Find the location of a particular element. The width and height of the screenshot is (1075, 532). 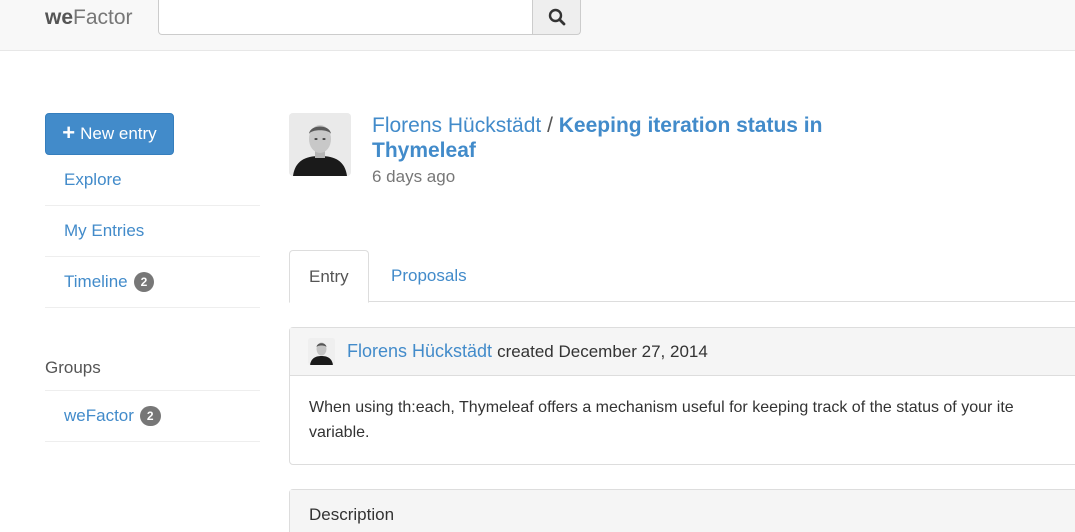

new-entry-label: New entry is located at coordinates (118, 133).